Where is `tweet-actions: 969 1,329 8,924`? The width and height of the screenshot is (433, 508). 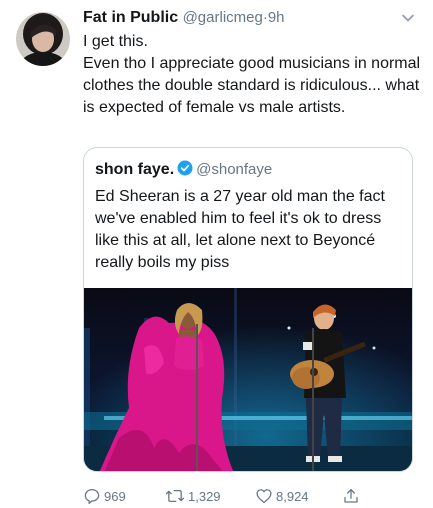
tweet-actions: 969 1,329 8,924 is located at coordinates (248, 496).